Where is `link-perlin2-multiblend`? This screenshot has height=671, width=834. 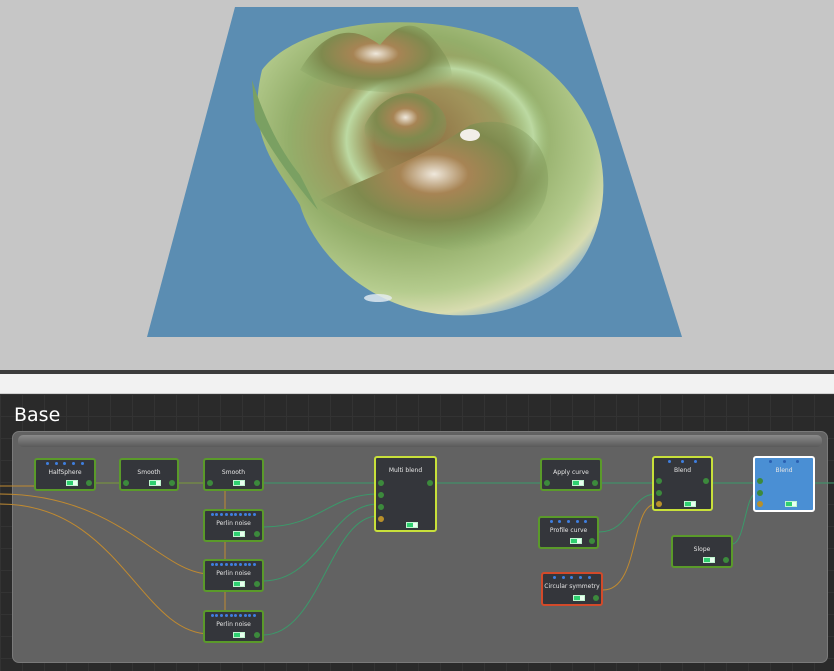
link-perlin2-multiblend is located at coordinates (320, 542).